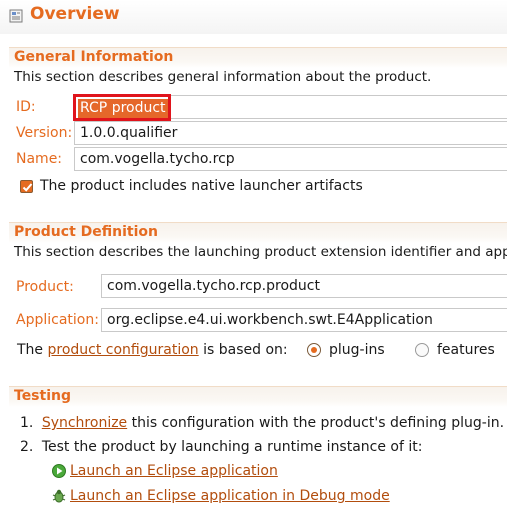 The width and height of the screenshot is (507, 521). I want to click on launch-eclipse-application-link: Launch an Eclipse application, so click(174, 471).